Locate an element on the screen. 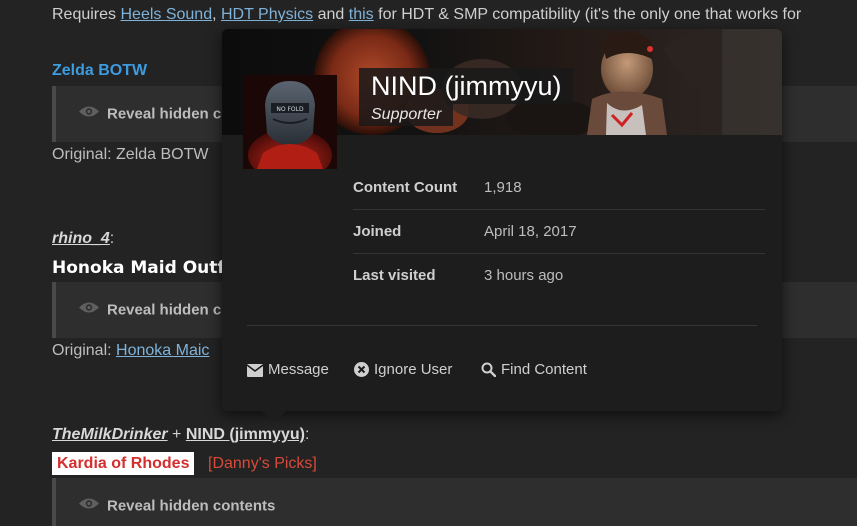 The width and height of the screenshot is (857, 526). hdt-physics-link: HDT Physics is located at coordinates (267, 14).